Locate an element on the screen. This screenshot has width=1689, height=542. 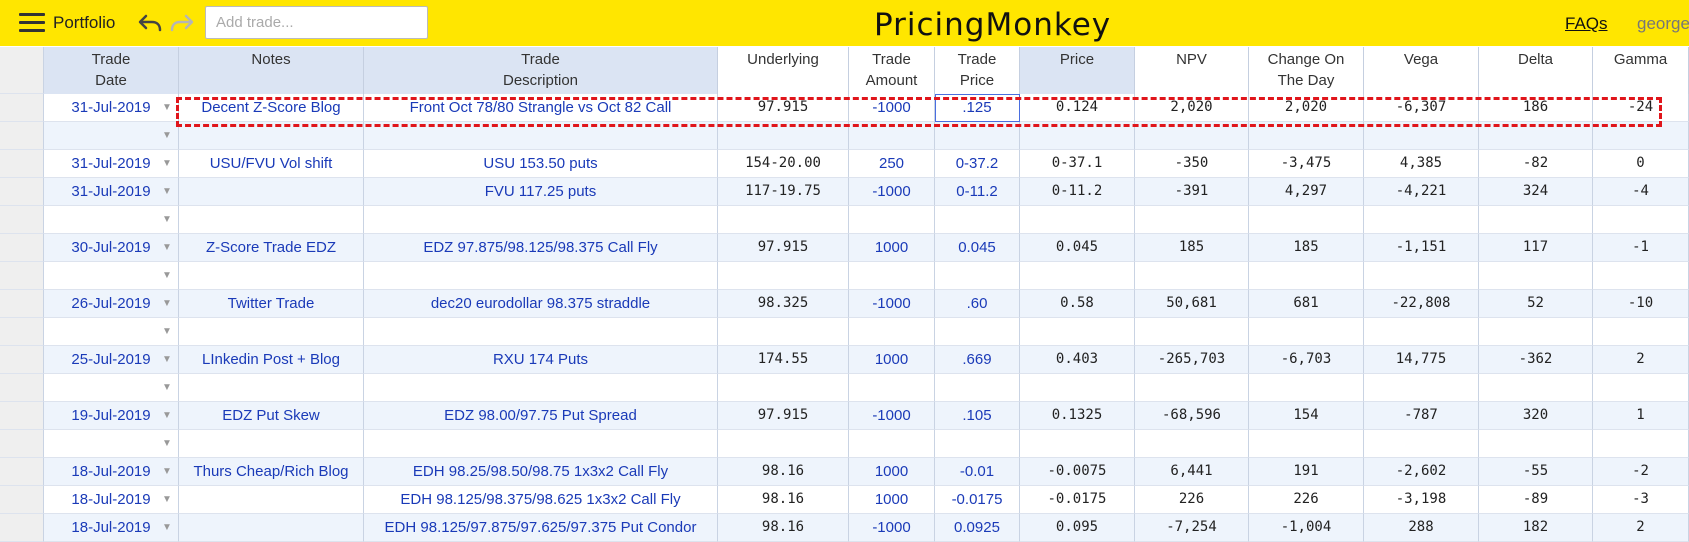
cell-delta: 186 is located at coordinates (1536, 108).